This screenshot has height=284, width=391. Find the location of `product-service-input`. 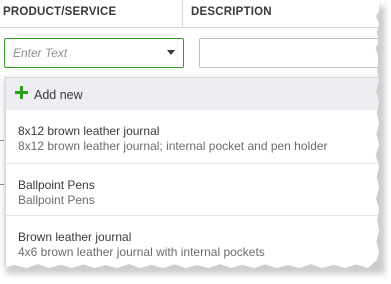

product-service-input is located at coordinates (84, 53).